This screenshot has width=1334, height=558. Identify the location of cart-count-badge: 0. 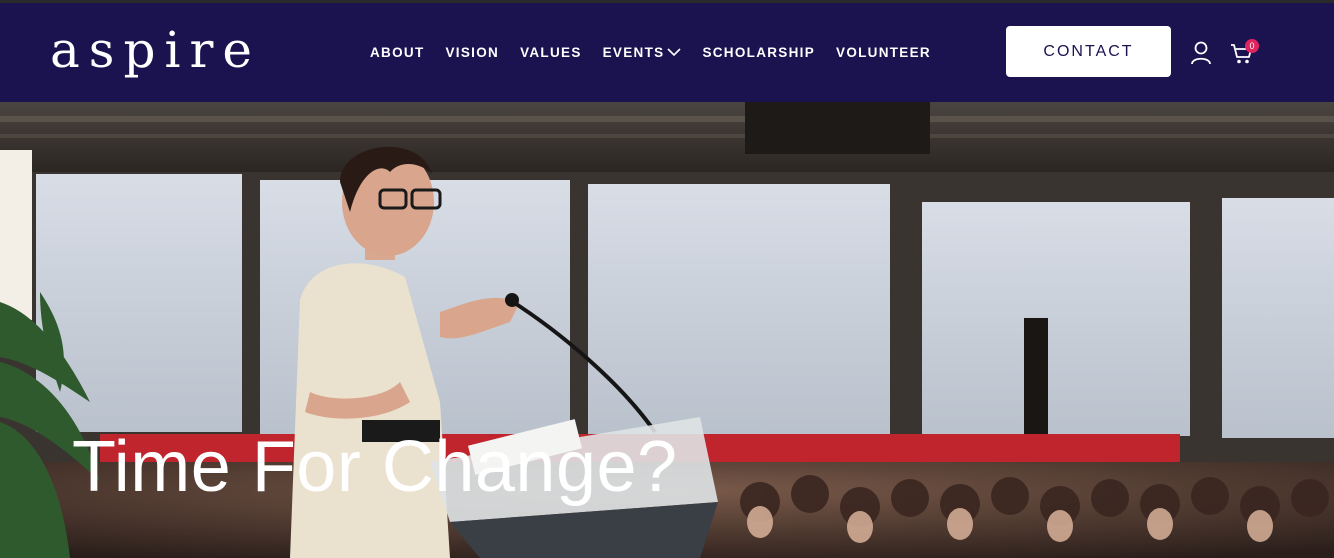
(1252, 46).